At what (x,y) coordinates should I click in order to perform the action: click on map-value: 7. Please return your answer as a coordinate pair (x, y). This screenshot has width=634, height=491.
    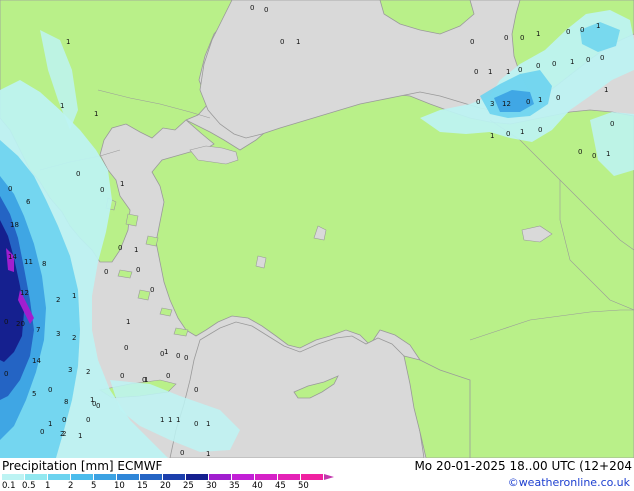
    Looking at the image, I should click on (38, 330).